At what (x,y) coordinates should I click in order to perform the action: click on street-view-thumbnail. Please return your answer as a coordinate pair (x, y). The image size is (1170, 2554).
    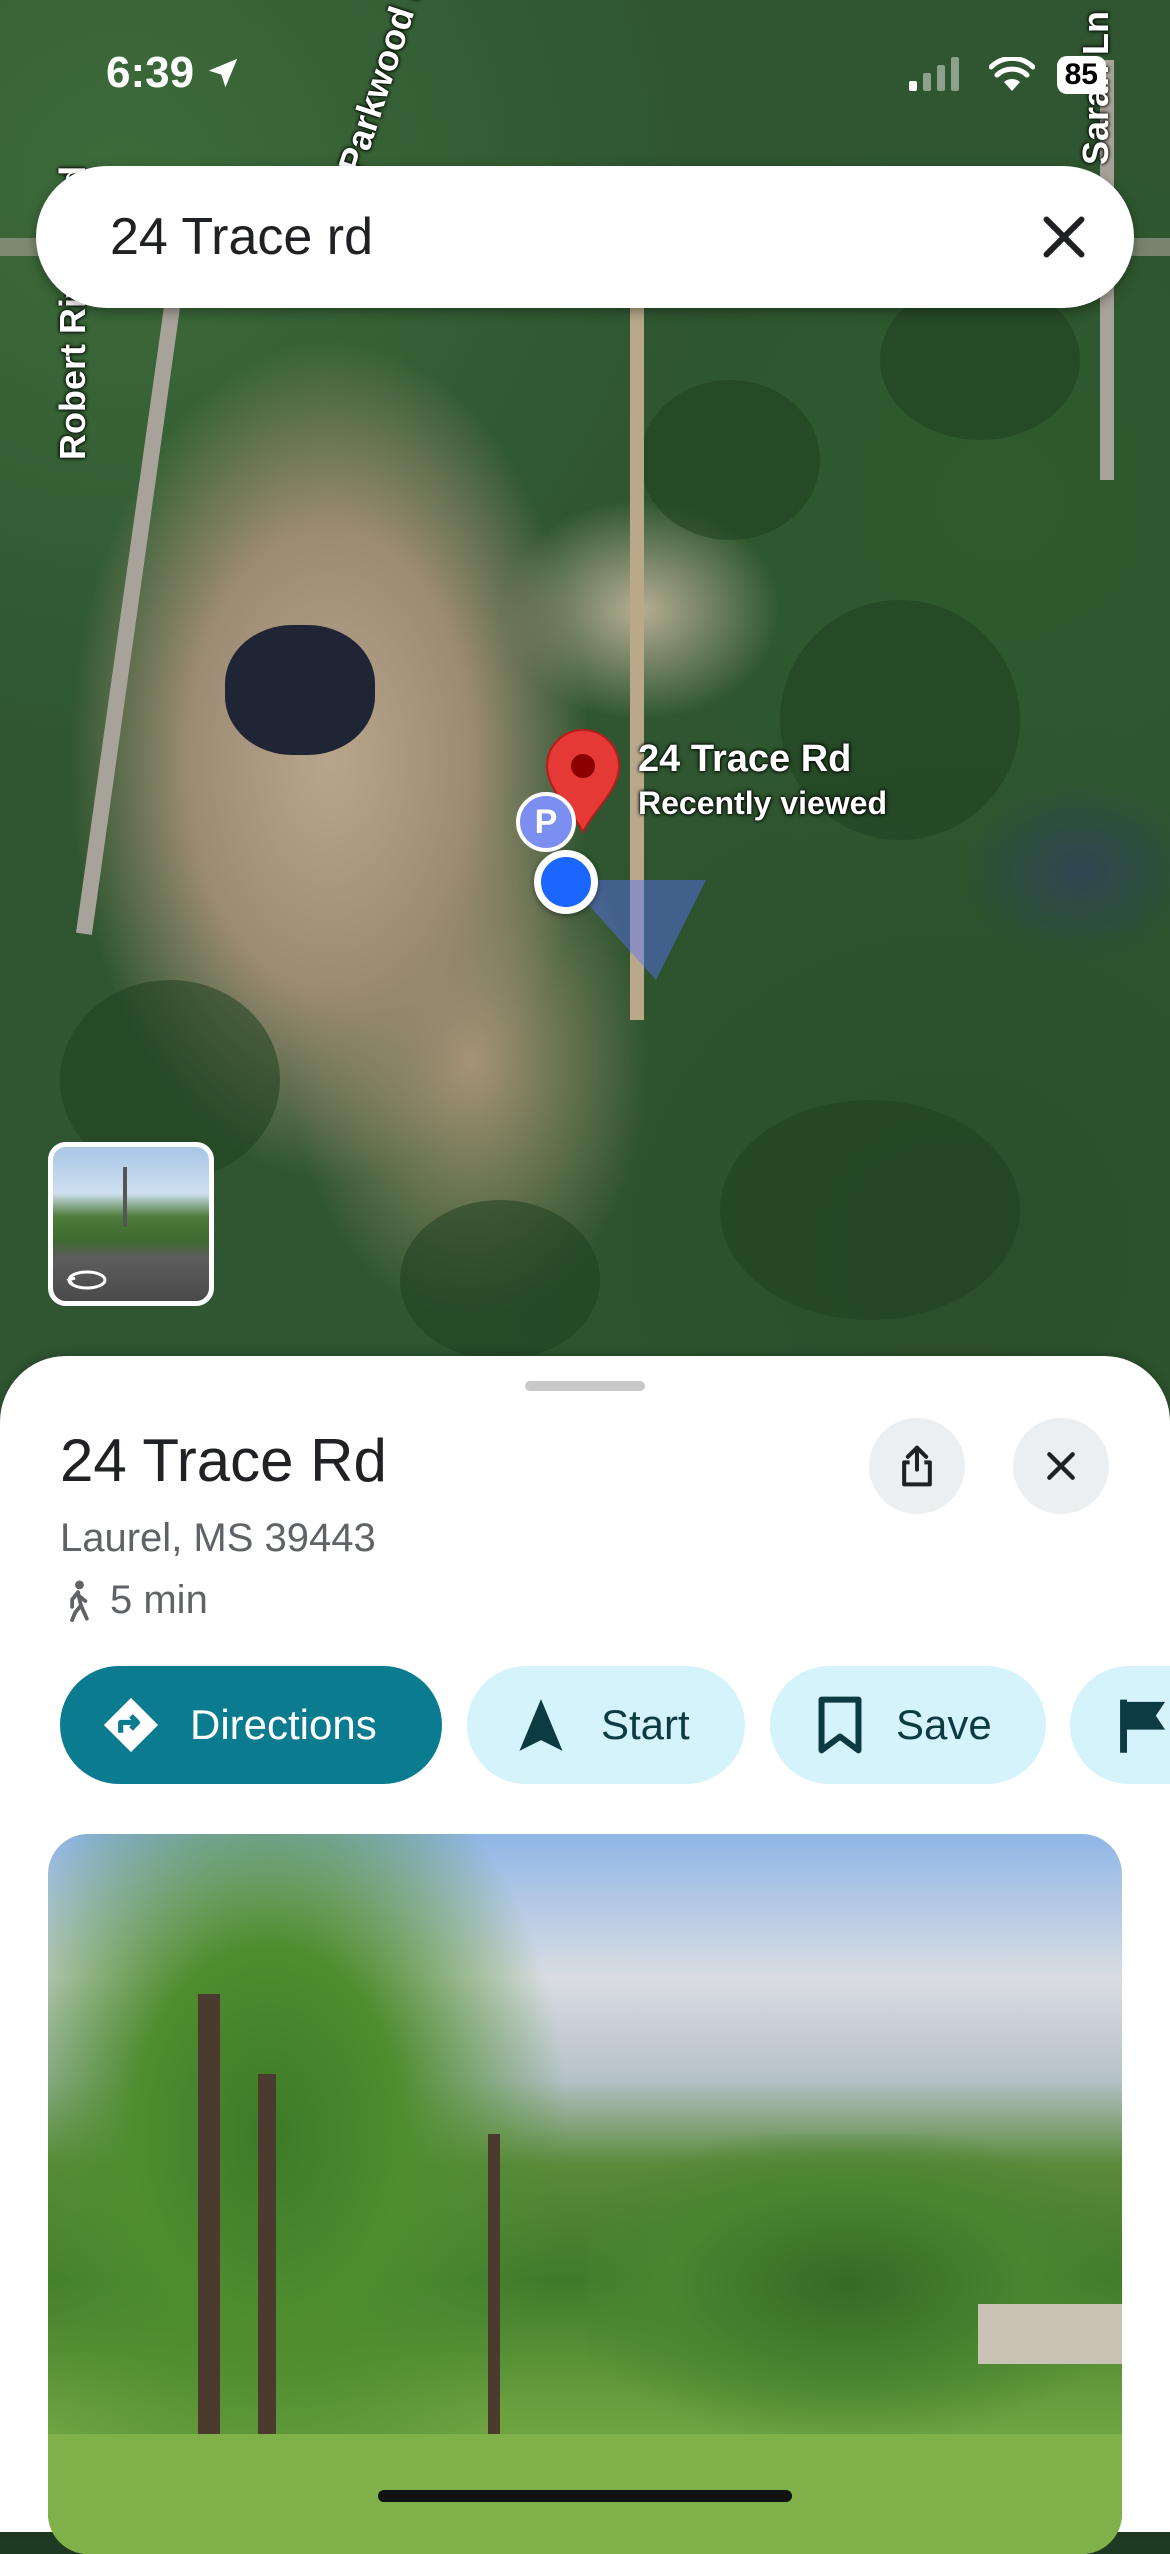
    Looking at the image, I should click on (131, 1224).